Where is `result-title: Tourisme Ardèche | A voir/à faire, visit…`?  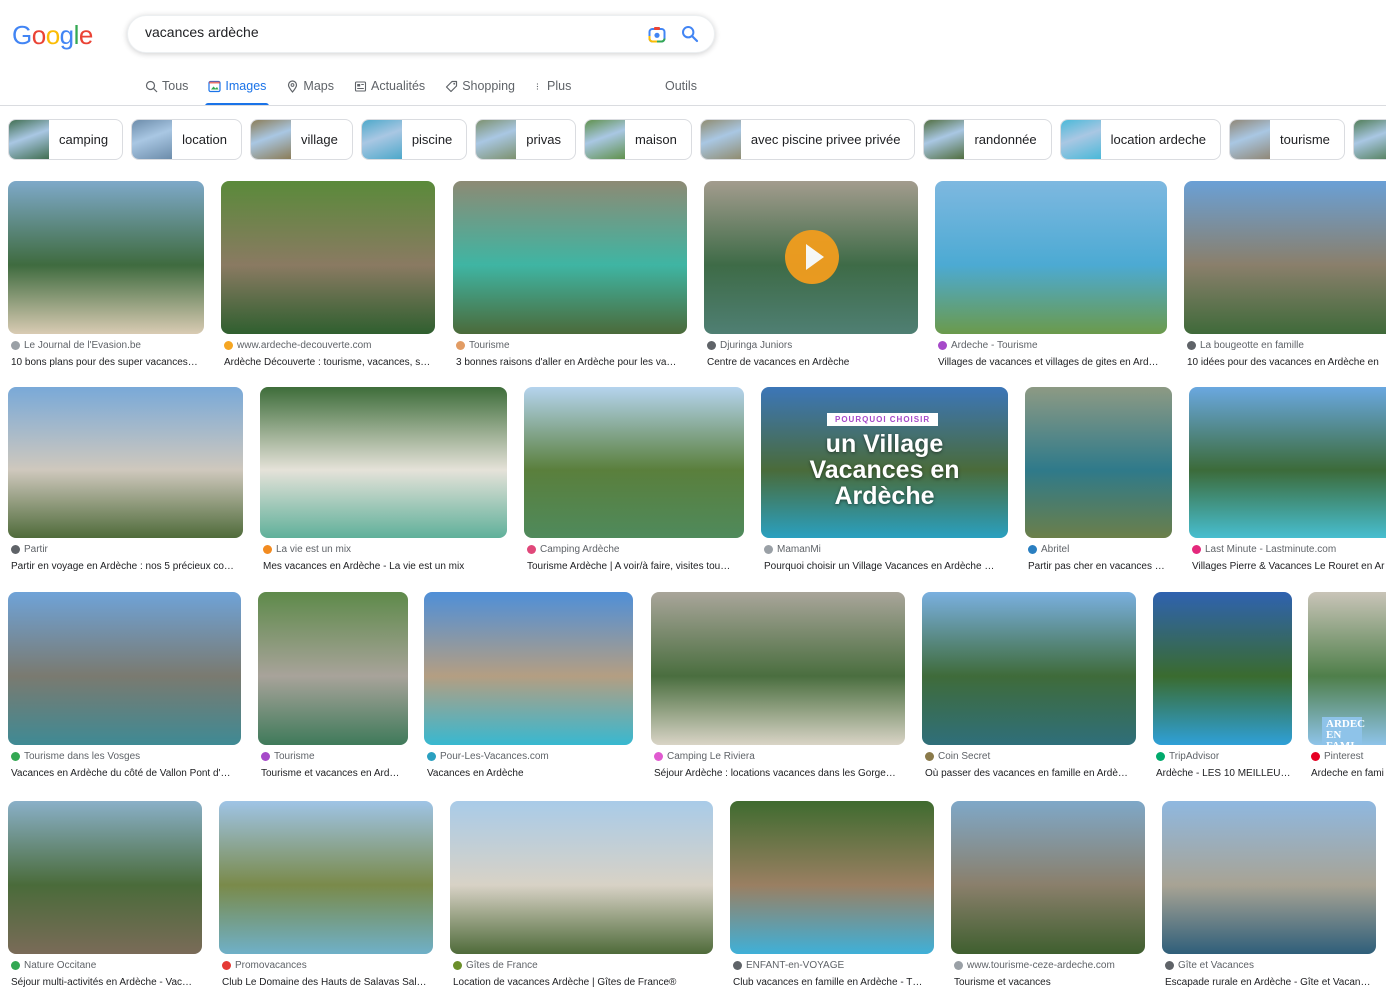
result-title: Tourisme Ardèche | A voir/à faire, visit… is located at coordinates (635, 566).